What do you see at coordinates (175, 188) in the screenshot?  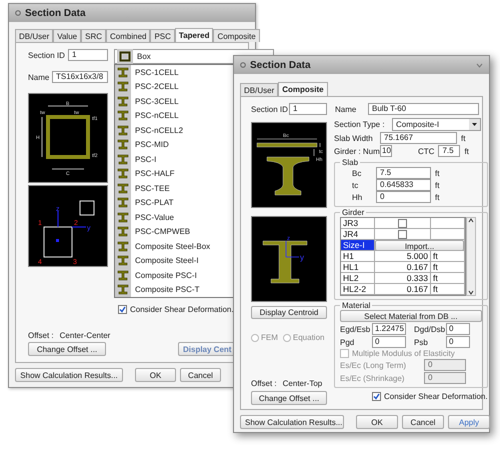 I see `list-item: PSC-TEE` at bounding box center [175, 188].